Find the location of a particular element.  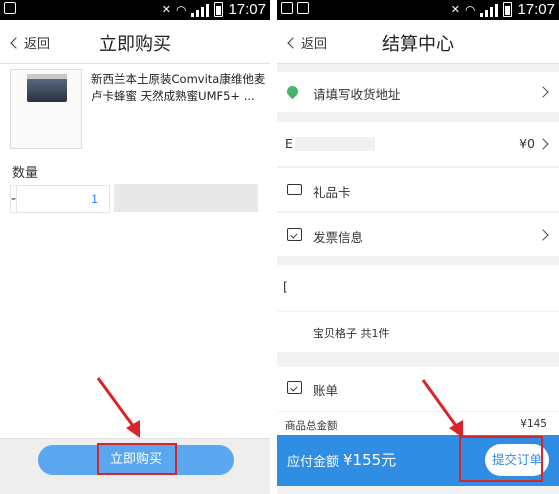

coupon-label: E is located at coordinates (289, 143).